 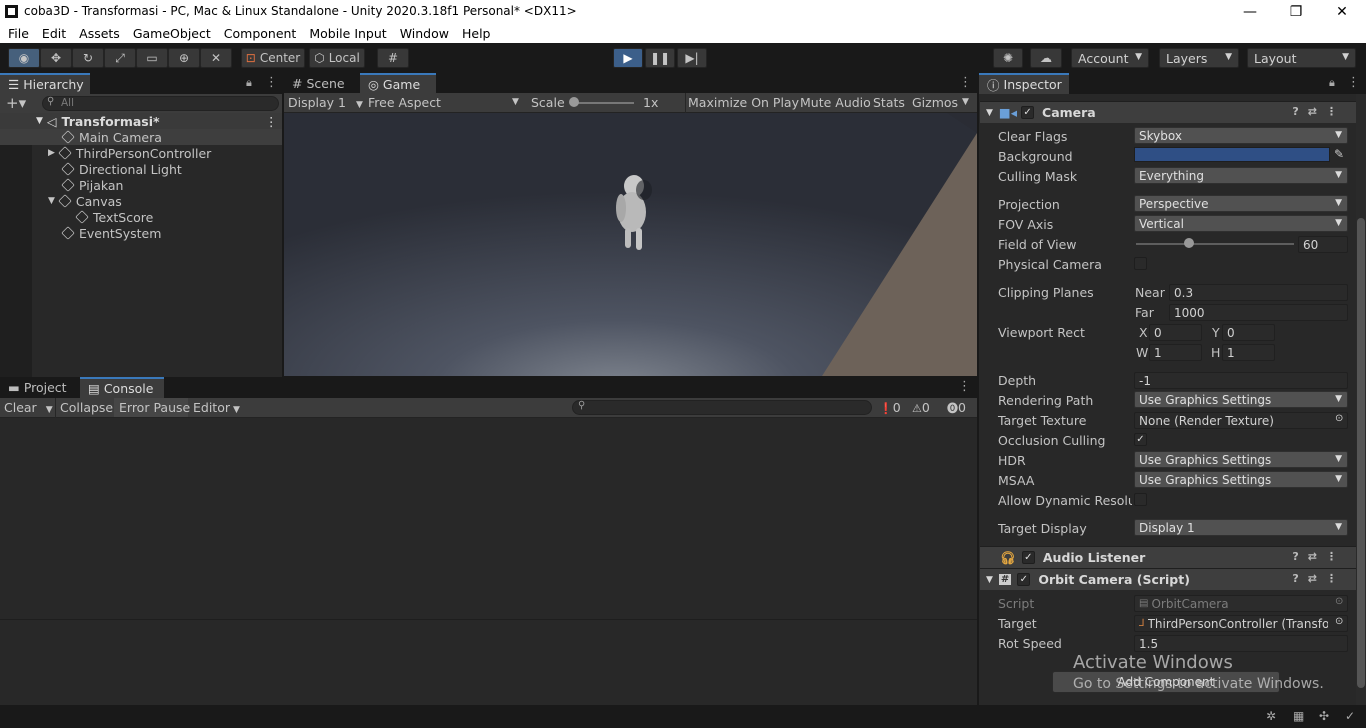 What do you see at coordinates (88, 58) in the screenshot?
I see `rotate-tool-icon: ↻` at bounding box center [88, 58].